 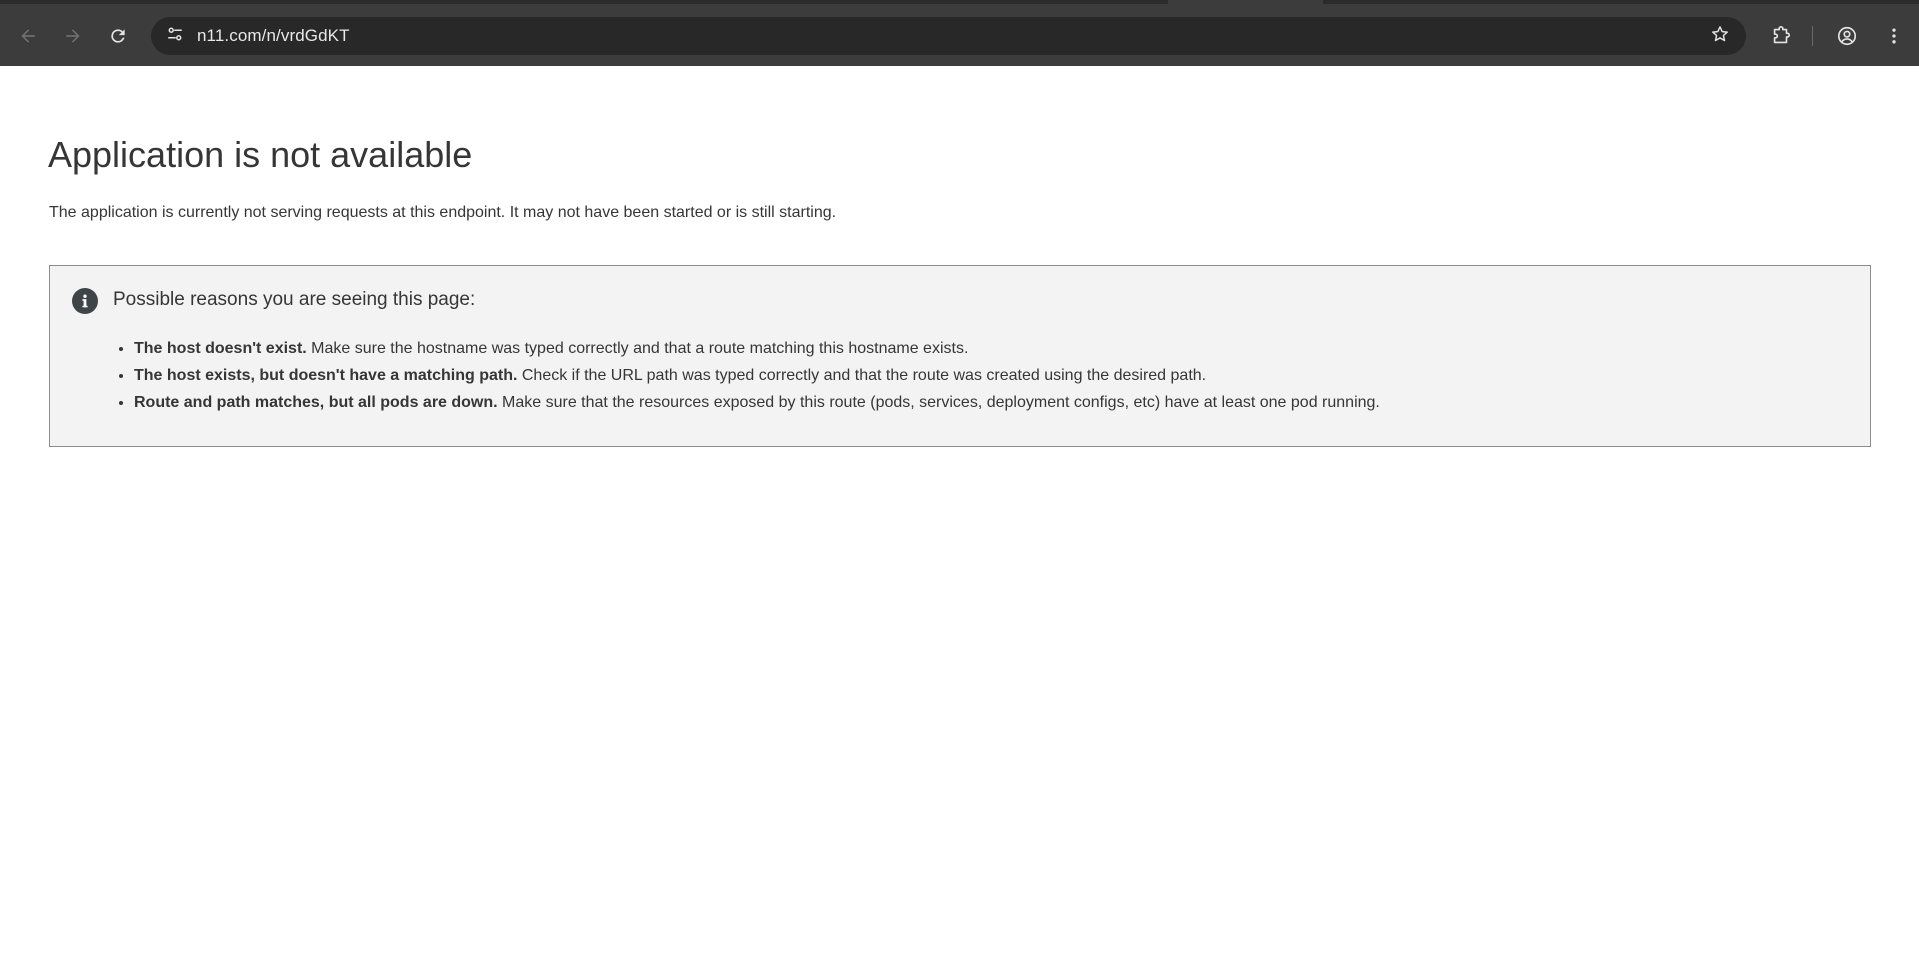 I want to click on back-arrow-icon, so click(x=28, y=36).